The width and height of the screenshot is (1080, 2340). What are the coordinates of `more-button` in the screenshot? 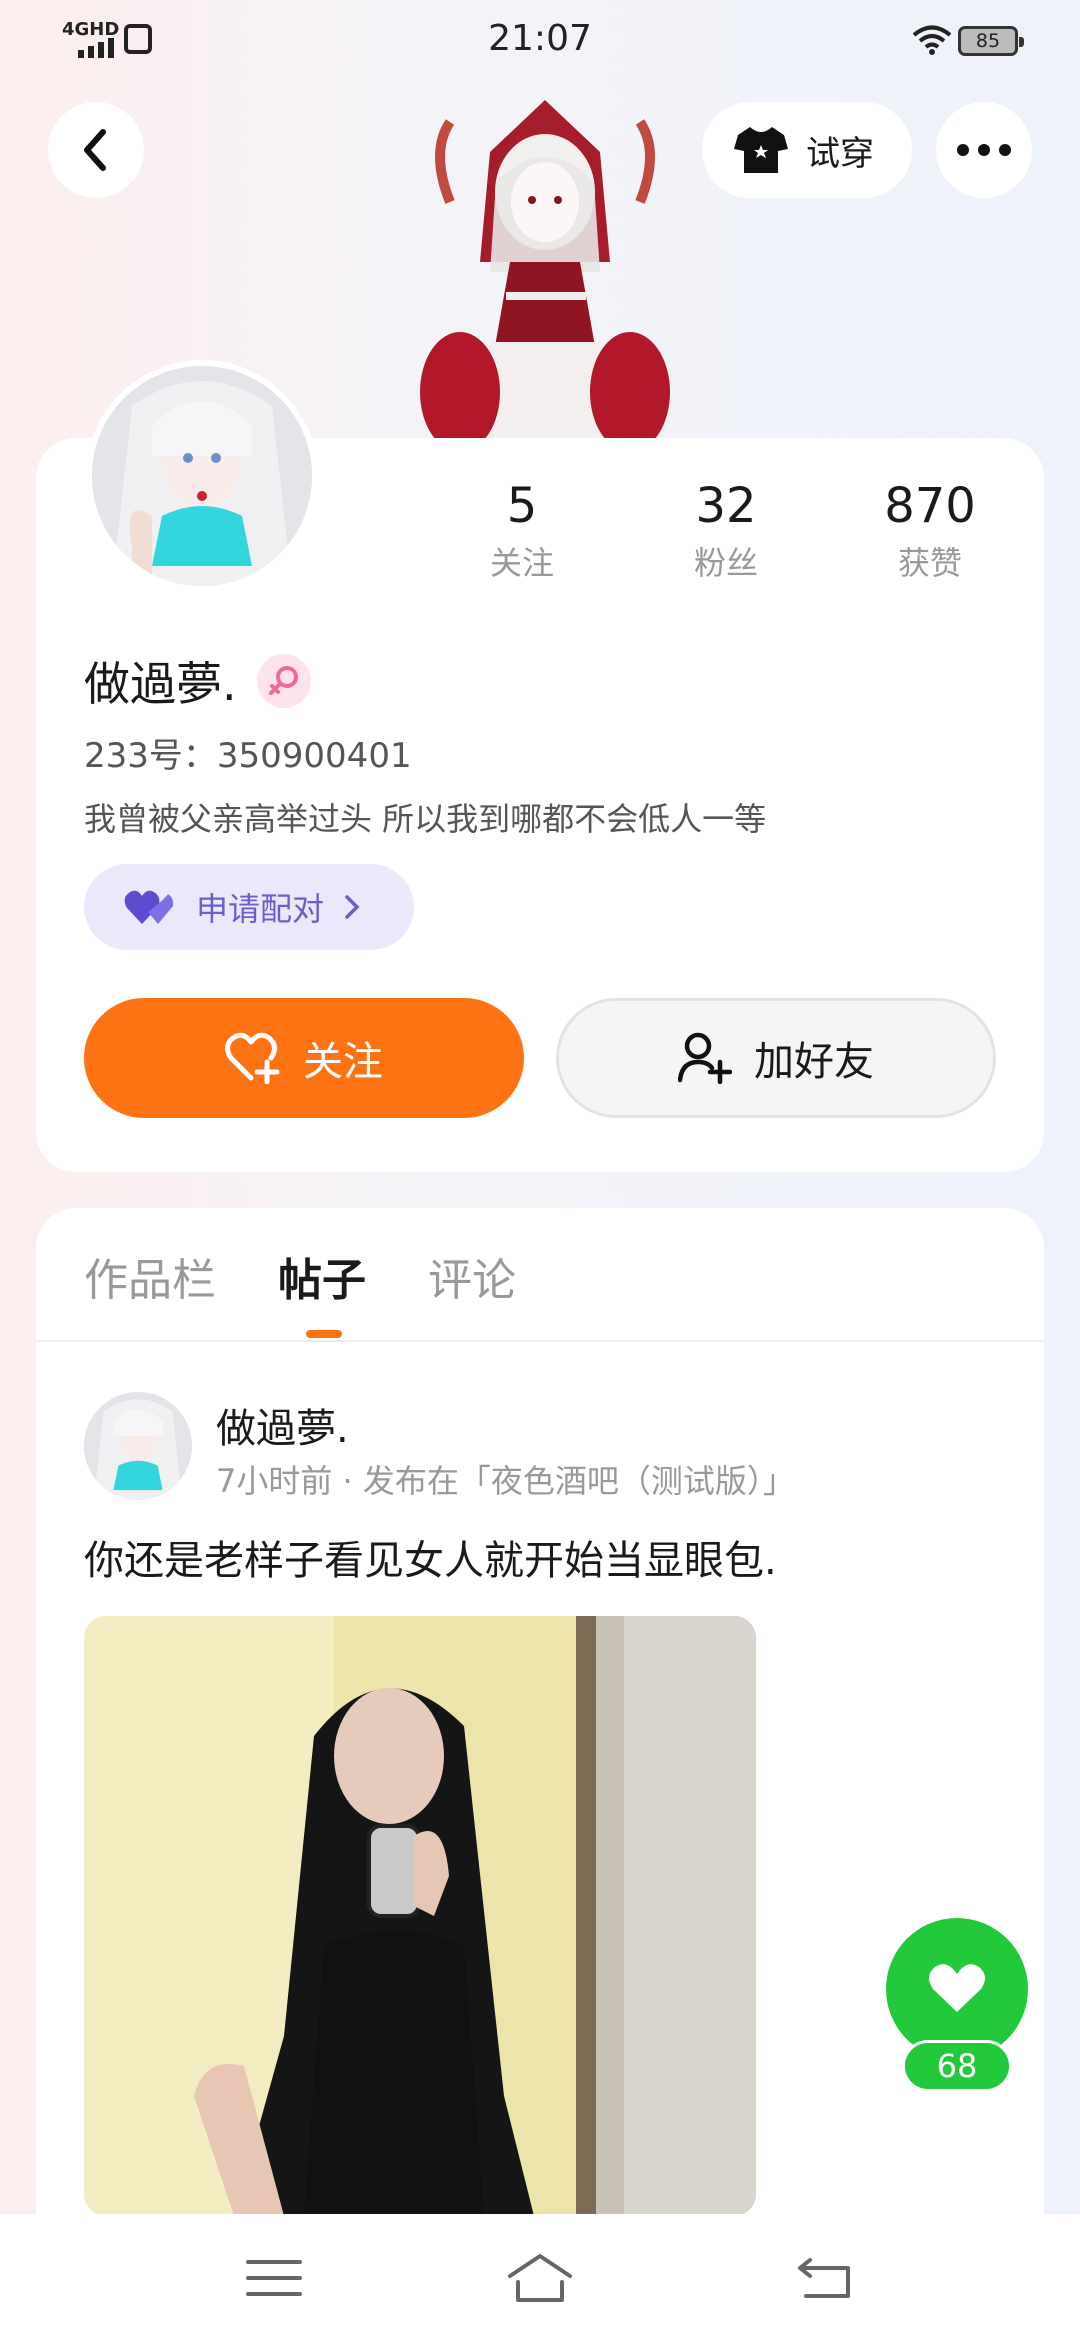 It's located at (984, 150).